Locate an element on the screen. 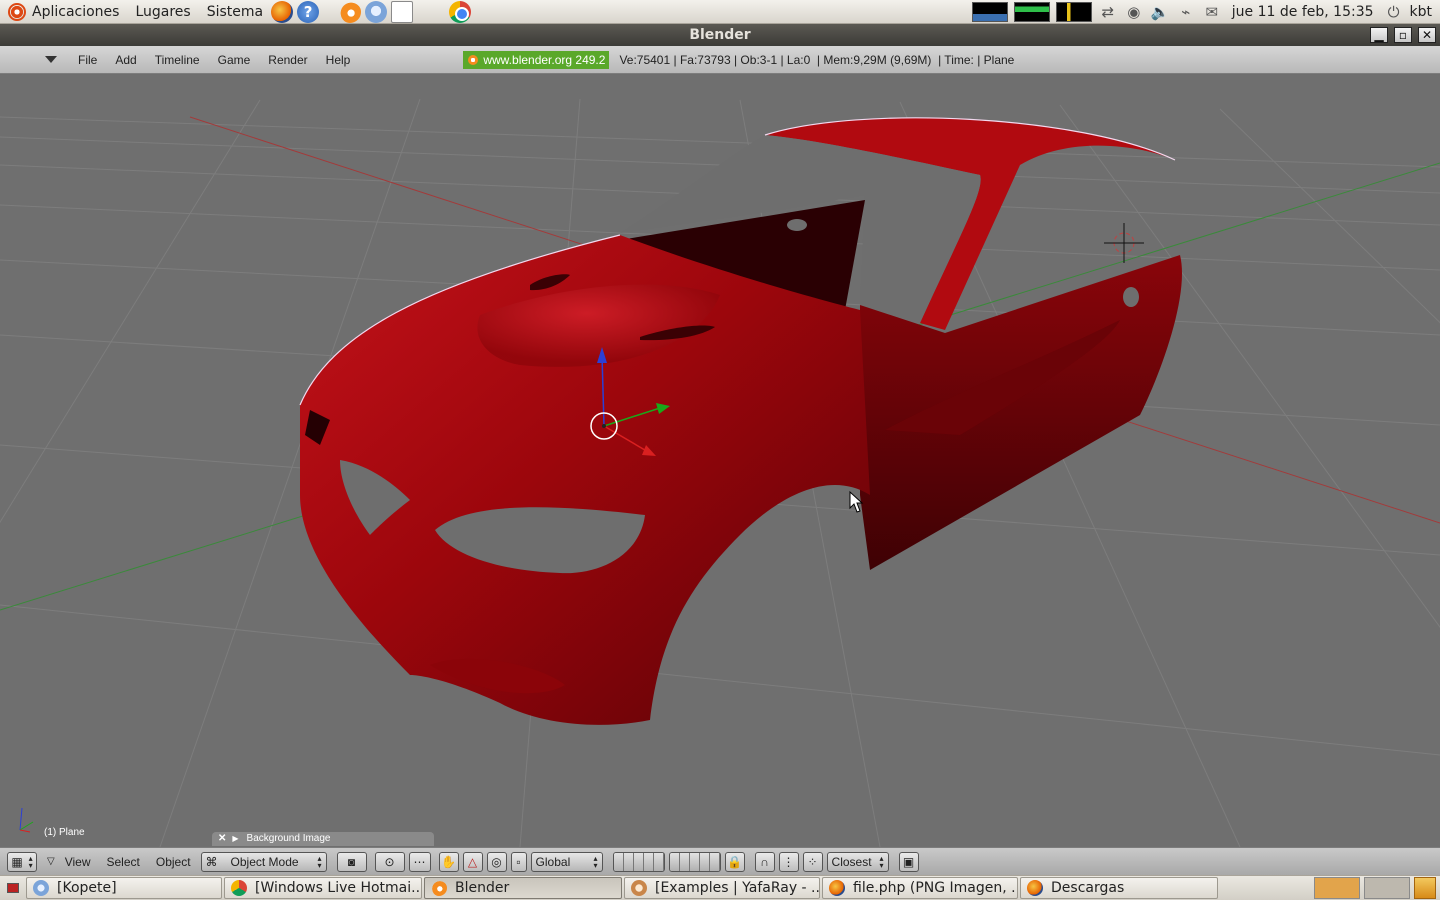 This screenshot has height=900, width=1440. lock-icon: 🔒 is located at coordinates (735, 861).